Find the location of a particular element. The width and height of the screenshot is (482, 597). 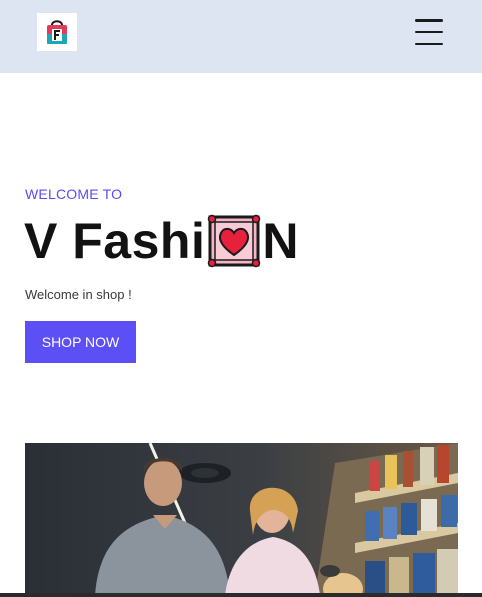

hamburger-menu-button is located at coordinates (429, 32).